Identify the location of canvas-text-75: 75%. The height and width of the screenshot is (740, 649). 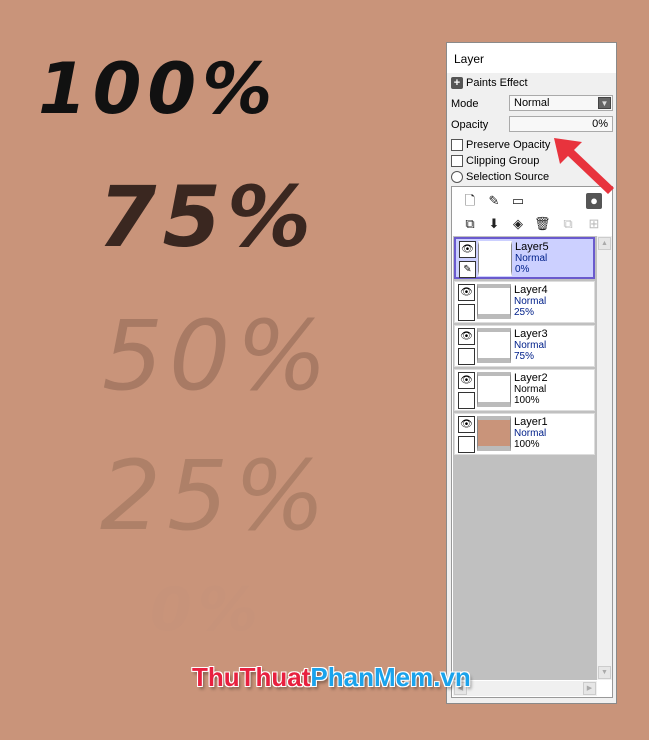
(208, 217).